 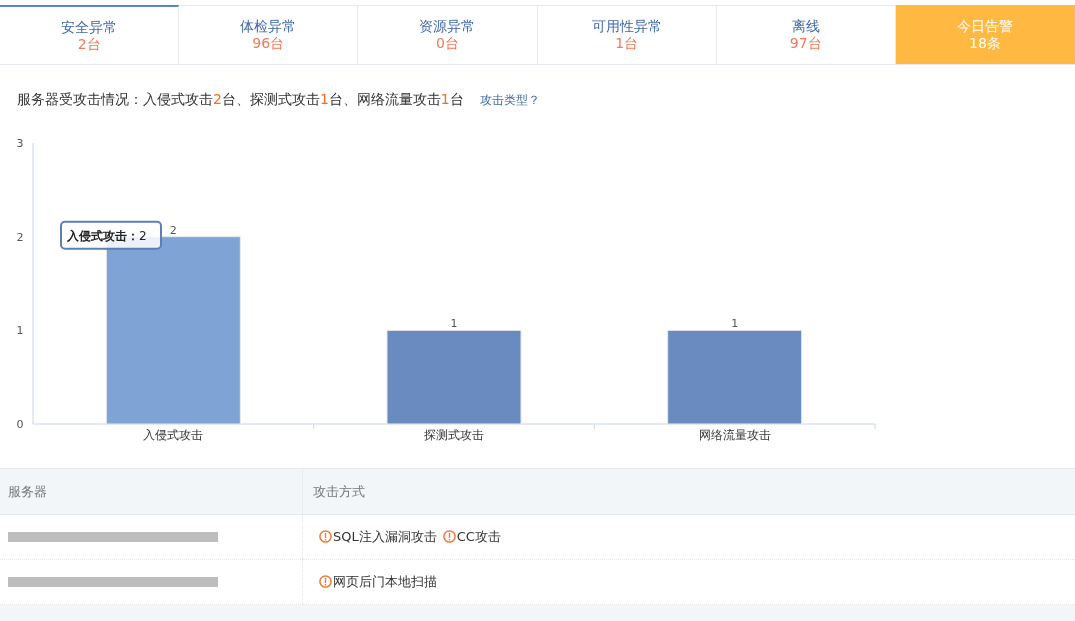 What do you see at coordinates (734, 435) in the screenshot?
I see `axis-label: 网络流量攻击` at bounding box center [734, 435].